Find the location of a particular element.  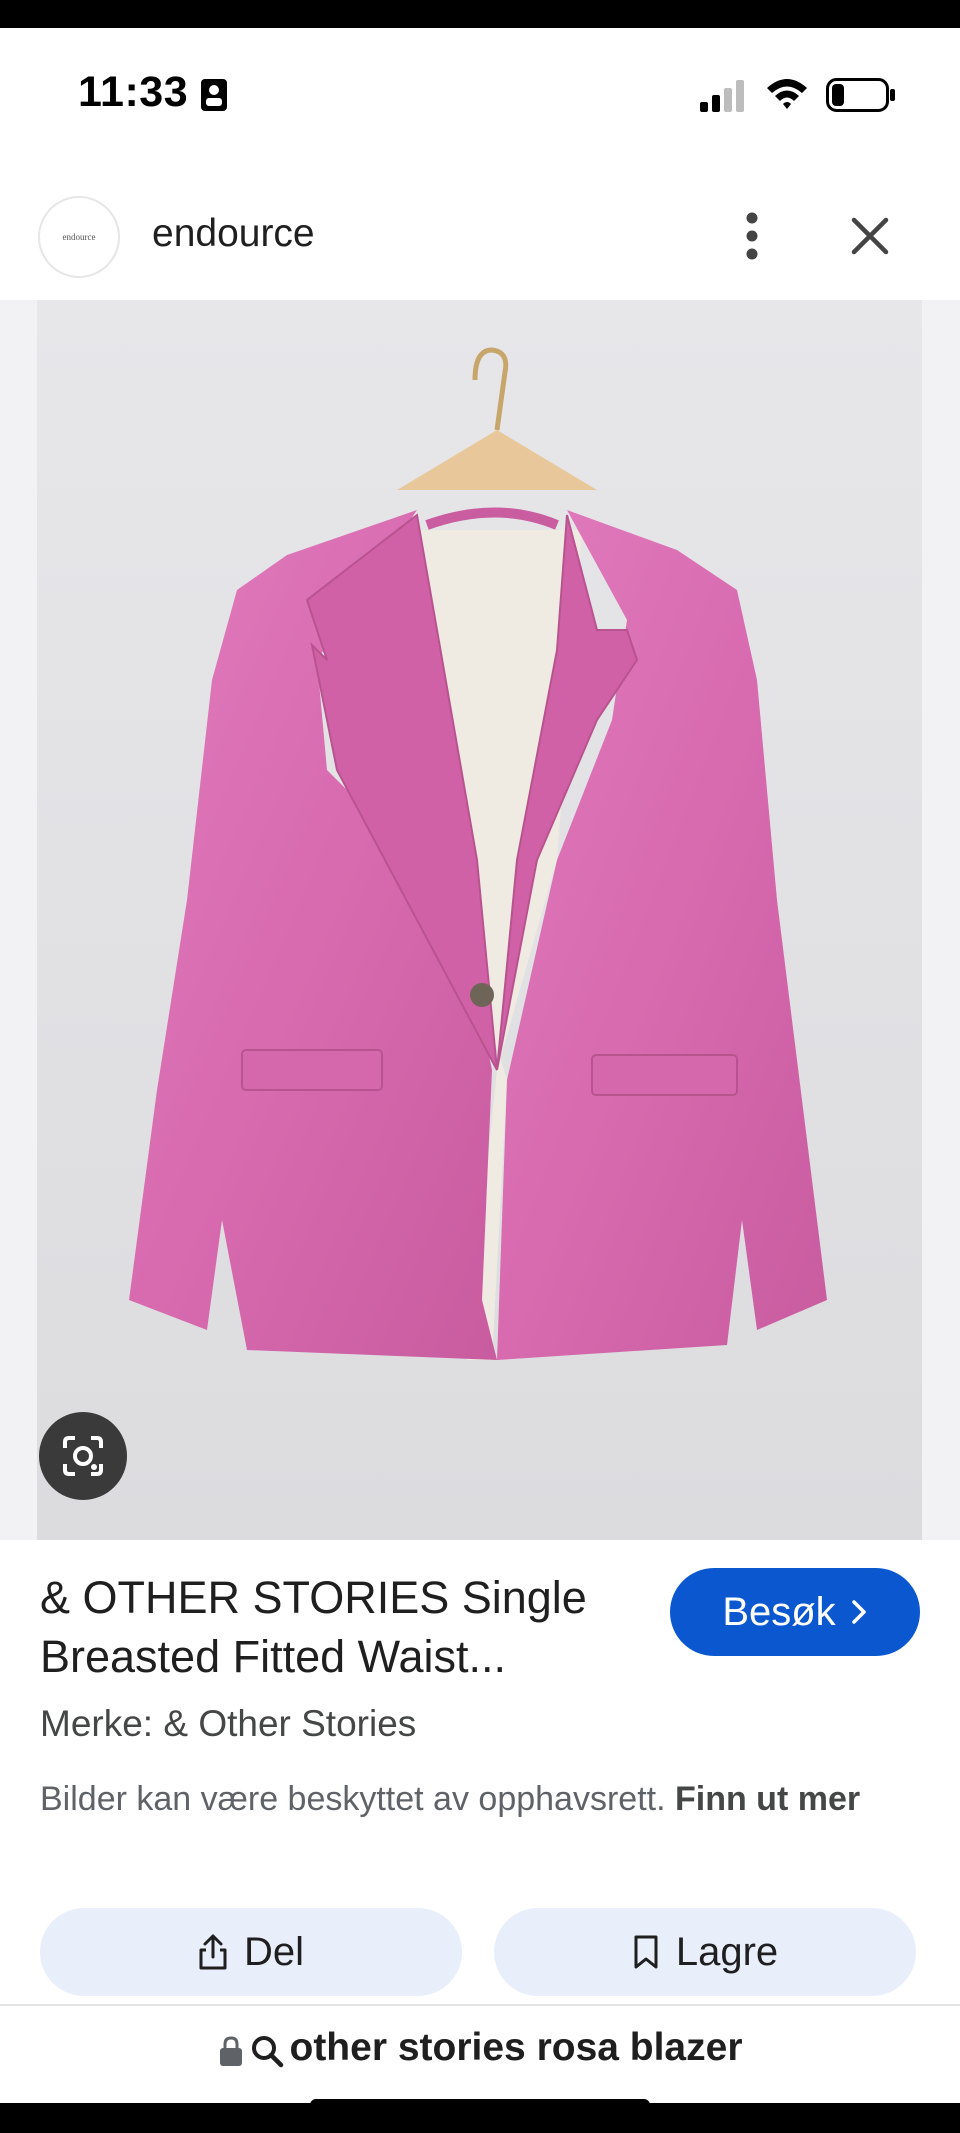

close-icon is located at coordinates (870, 236).